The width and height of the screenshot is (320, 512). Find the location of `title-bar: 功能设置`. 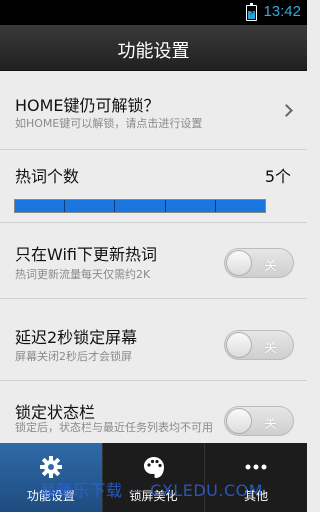

title-bar: 功能设置 is located at coordinates (153, 48).